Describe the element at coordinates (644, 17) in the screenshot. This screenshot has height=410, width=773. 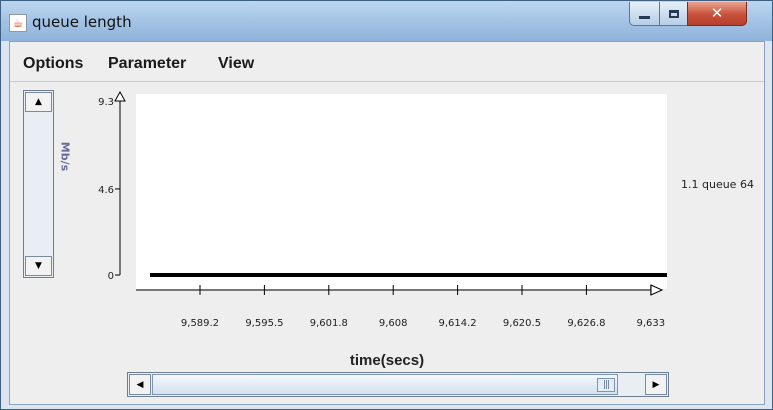
I see `minimize-icon` at that location.